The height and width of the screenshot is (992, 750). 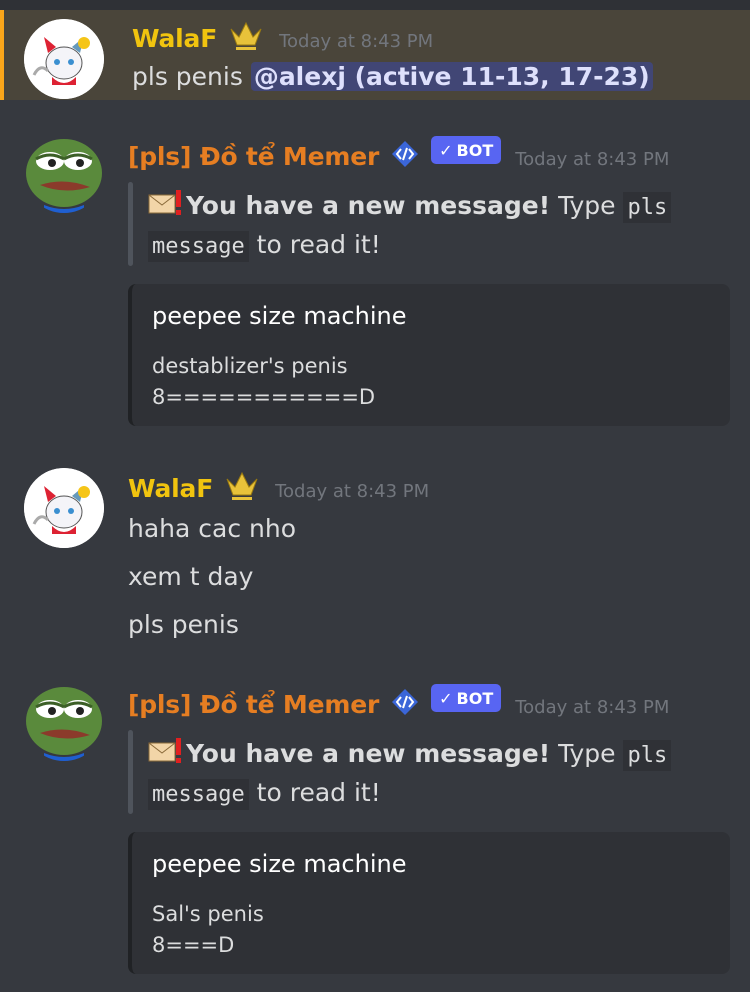 I want to click on embed-description-line: 8===D, so click(x=193, y=945).